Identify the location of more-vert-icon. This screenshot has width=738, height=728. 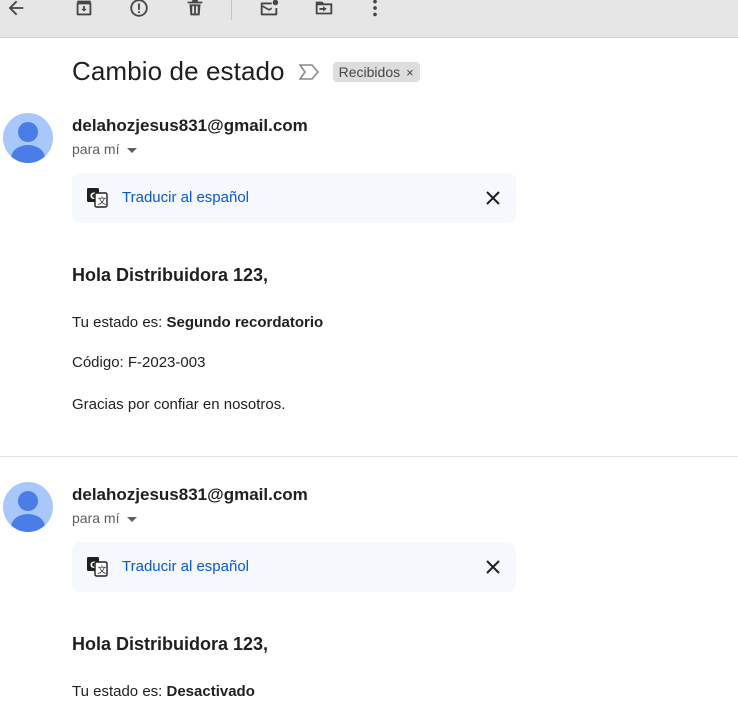
(375, 10).